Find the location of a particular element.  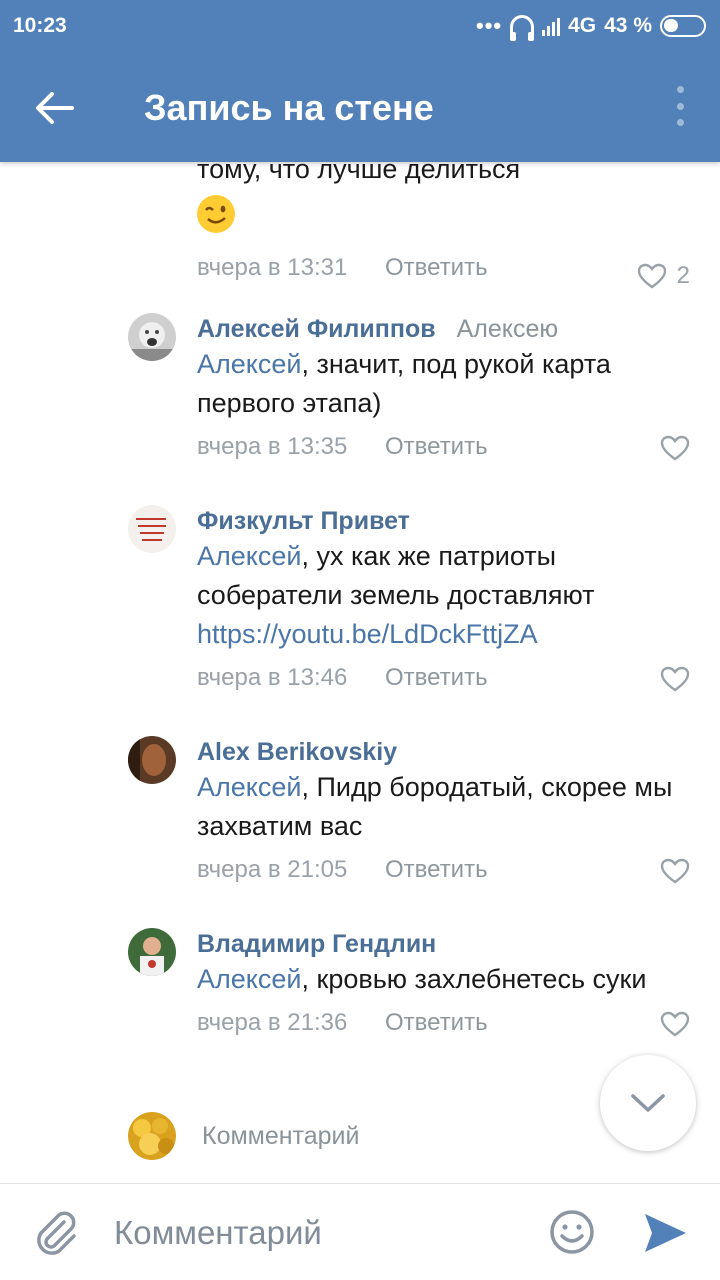

comment-author: Физкульт Привет is located at coordinates (303, 521).